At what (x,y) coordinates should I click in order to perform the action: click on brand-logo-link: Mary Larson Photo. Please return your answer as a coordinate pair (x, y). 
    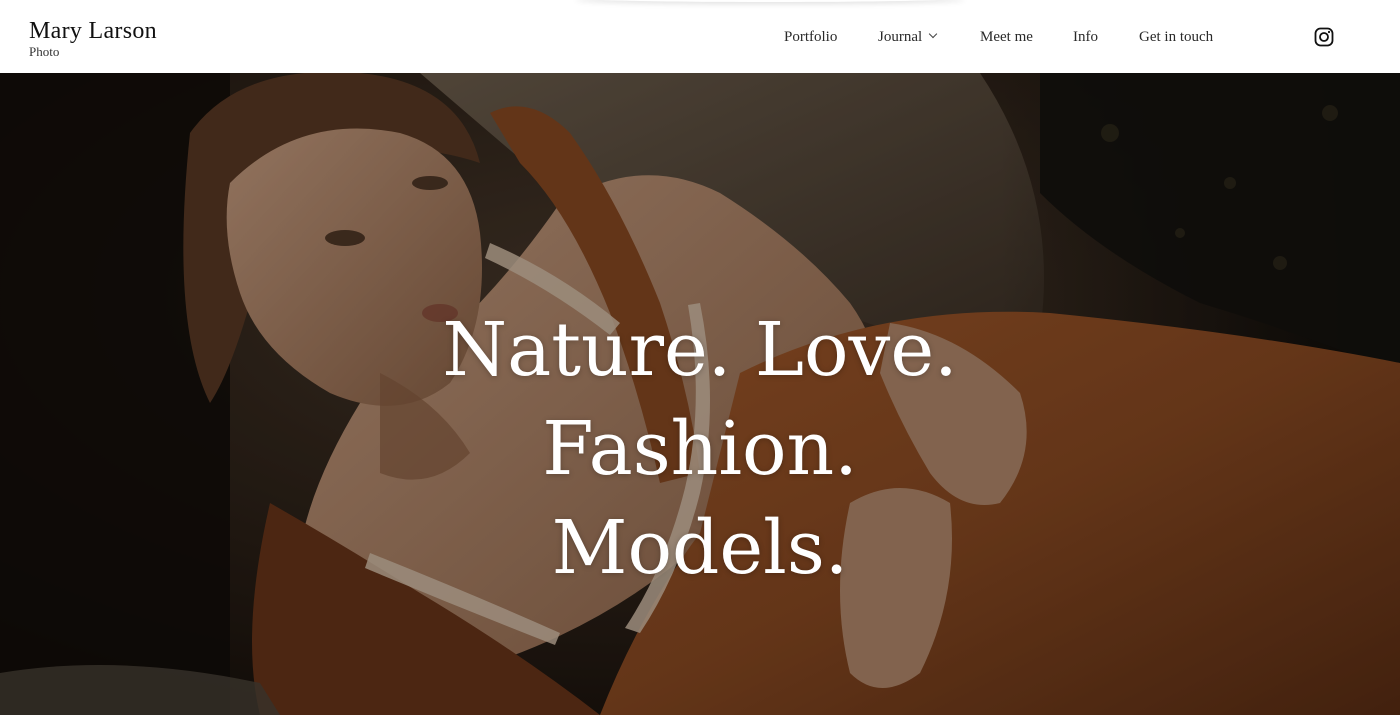
    Looking at the image, I should click on (93, 37).